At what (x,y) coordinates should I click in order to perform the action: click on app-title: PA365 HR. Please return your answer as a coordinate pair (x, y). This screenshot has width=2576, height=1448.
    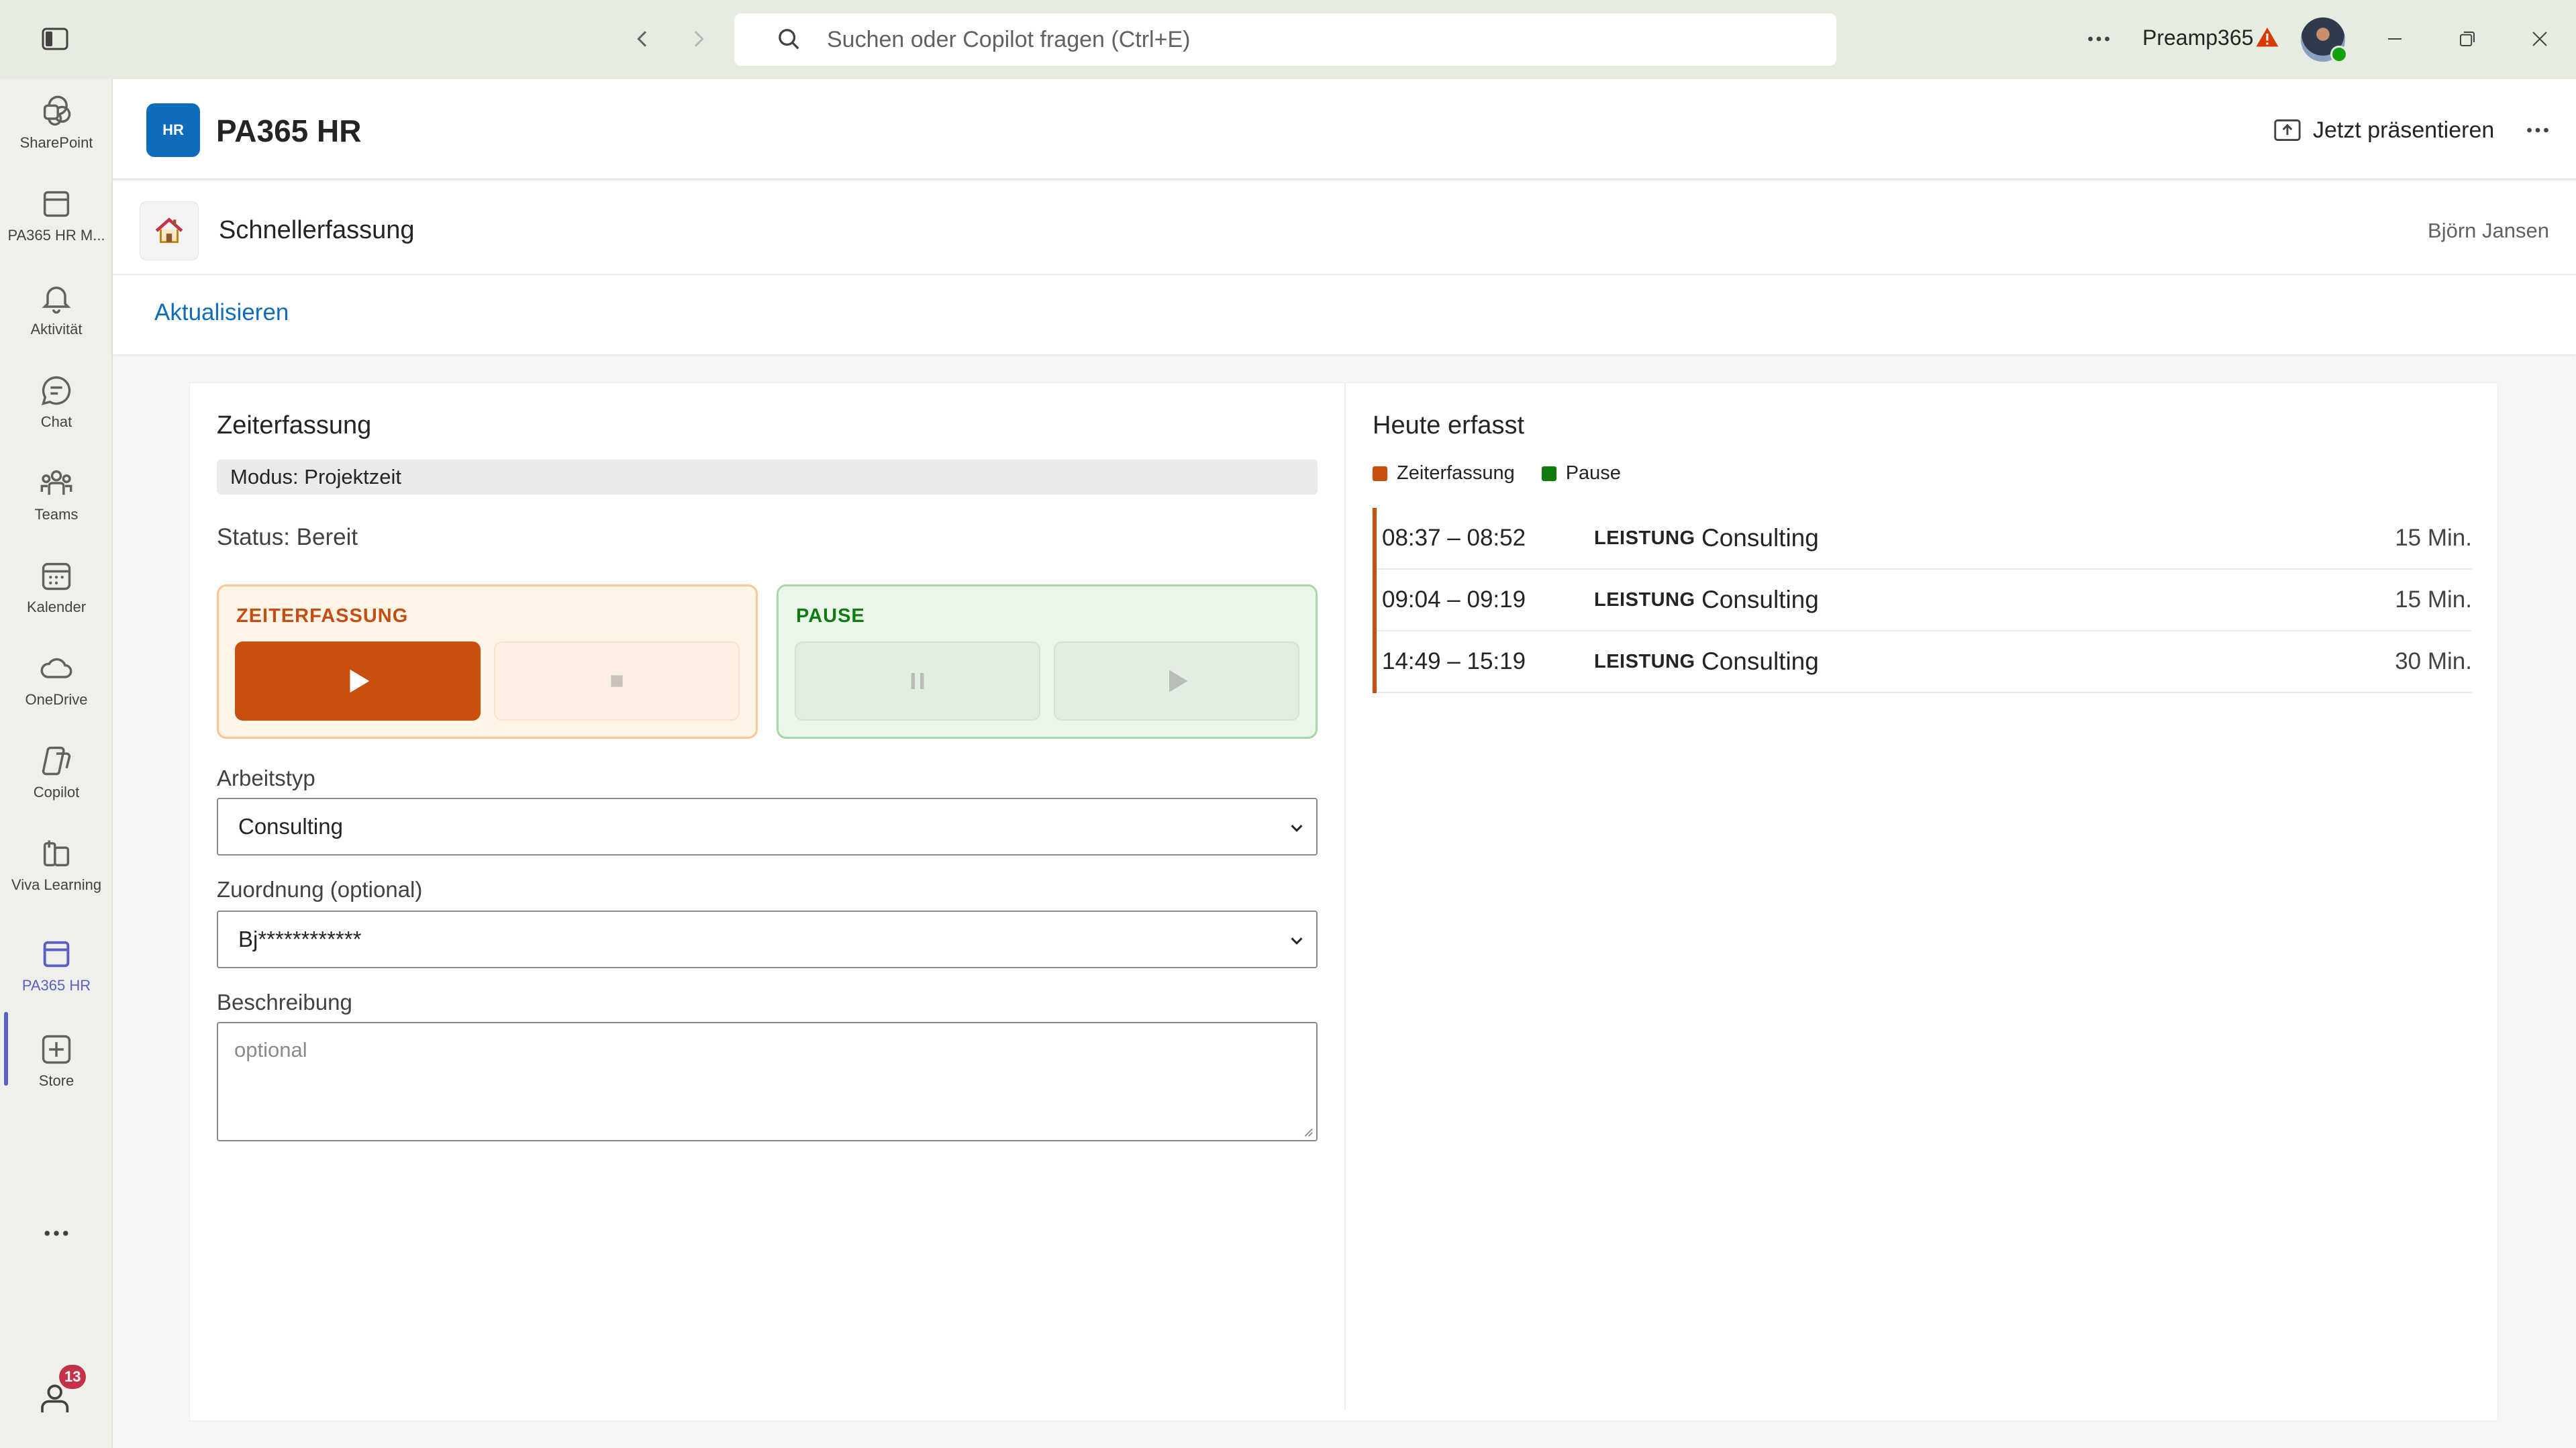
    Looking at the image, I should click on (289, 130).